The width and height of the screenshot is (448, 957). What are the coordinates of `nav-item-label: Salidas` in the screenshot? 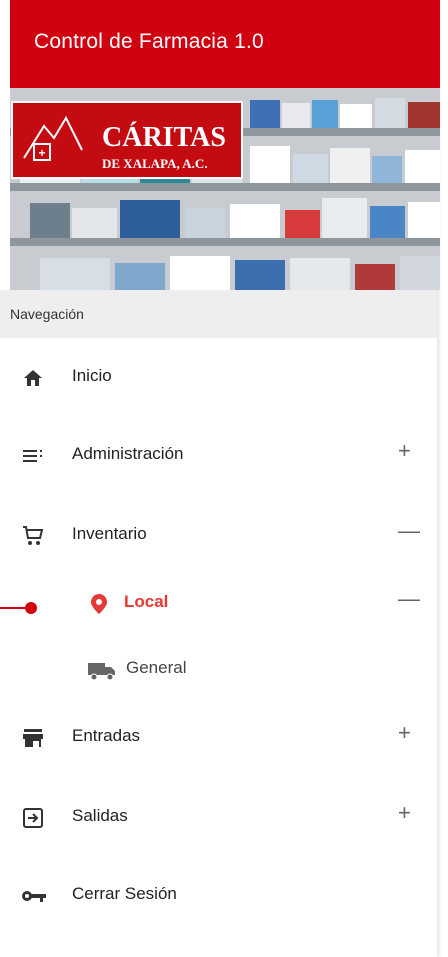 It's located at (100, 815).